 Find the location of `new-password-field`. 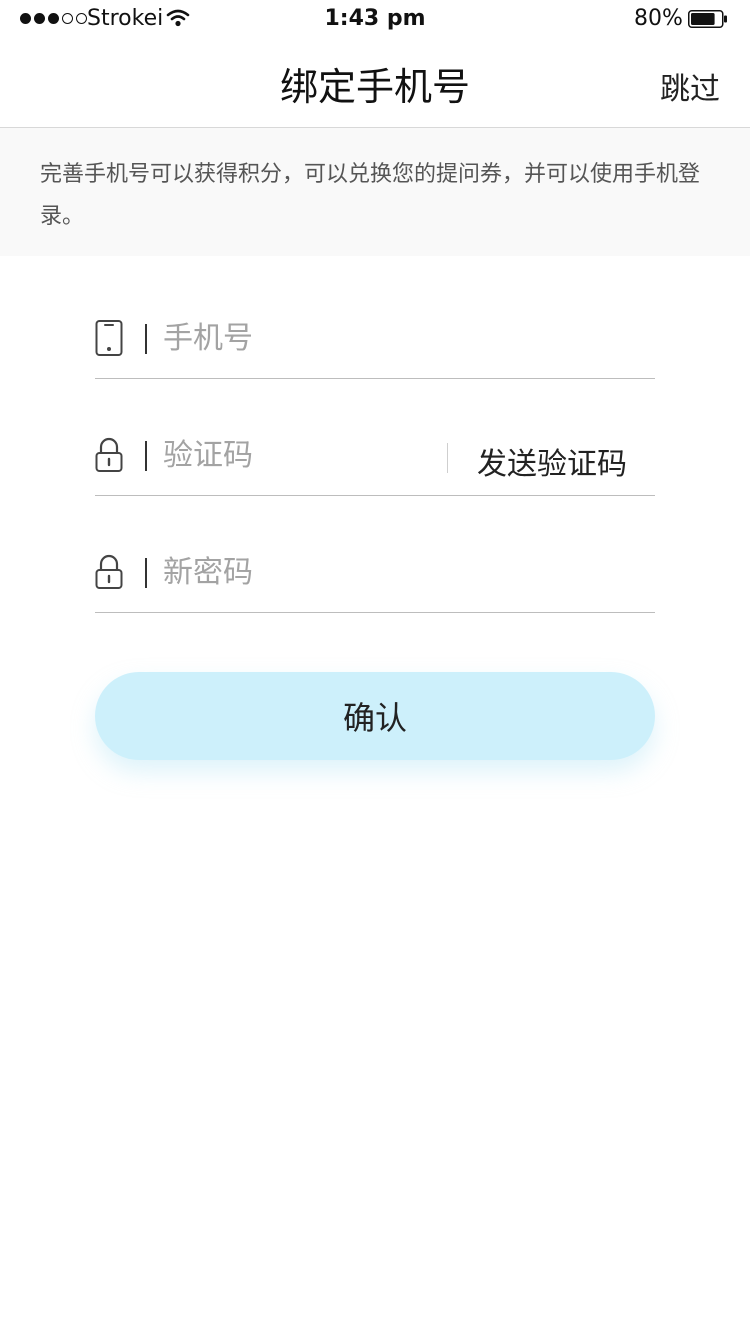

new-password-field is located at coordinates (375, 567).